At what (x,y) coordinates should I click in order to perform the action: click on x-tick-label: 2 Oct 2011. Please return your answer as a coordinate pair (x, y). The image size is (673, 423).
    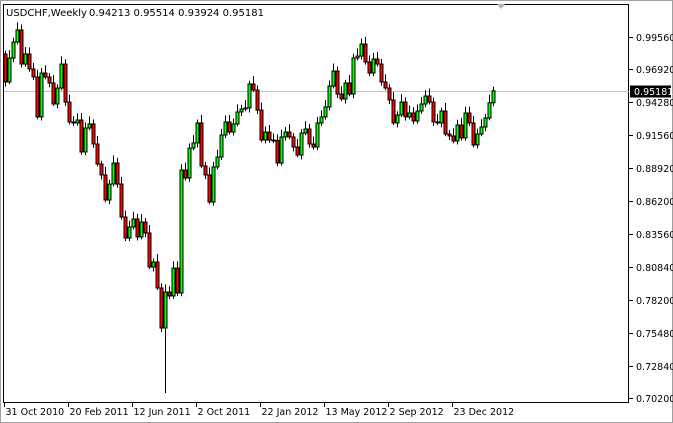
    Looking at the image, I should click on (224, 412).